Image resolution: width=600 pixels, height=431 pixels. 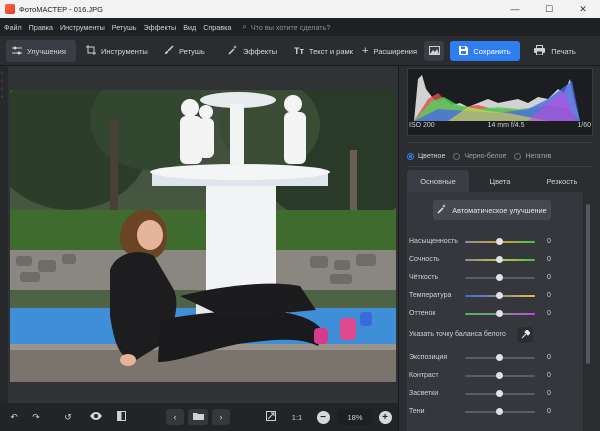 I want to click on left-collapse-strip: › › › ›, so click(x=4, y=234).